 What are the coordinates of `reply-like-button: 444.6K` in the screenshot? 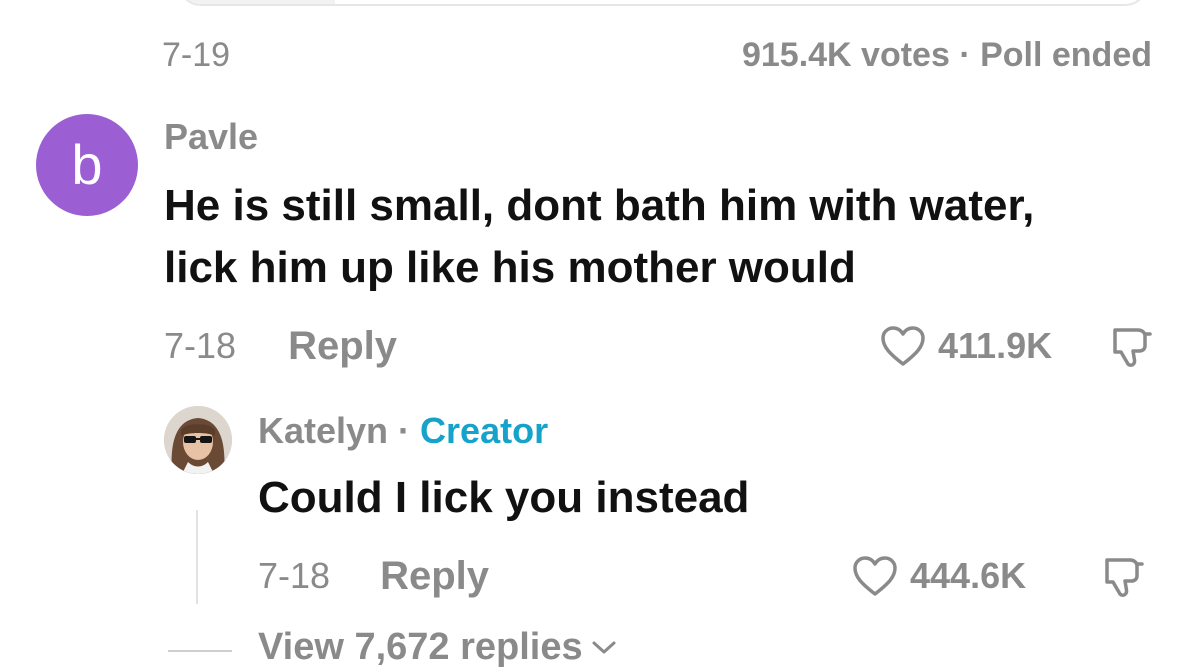 It's located at (939, 576).